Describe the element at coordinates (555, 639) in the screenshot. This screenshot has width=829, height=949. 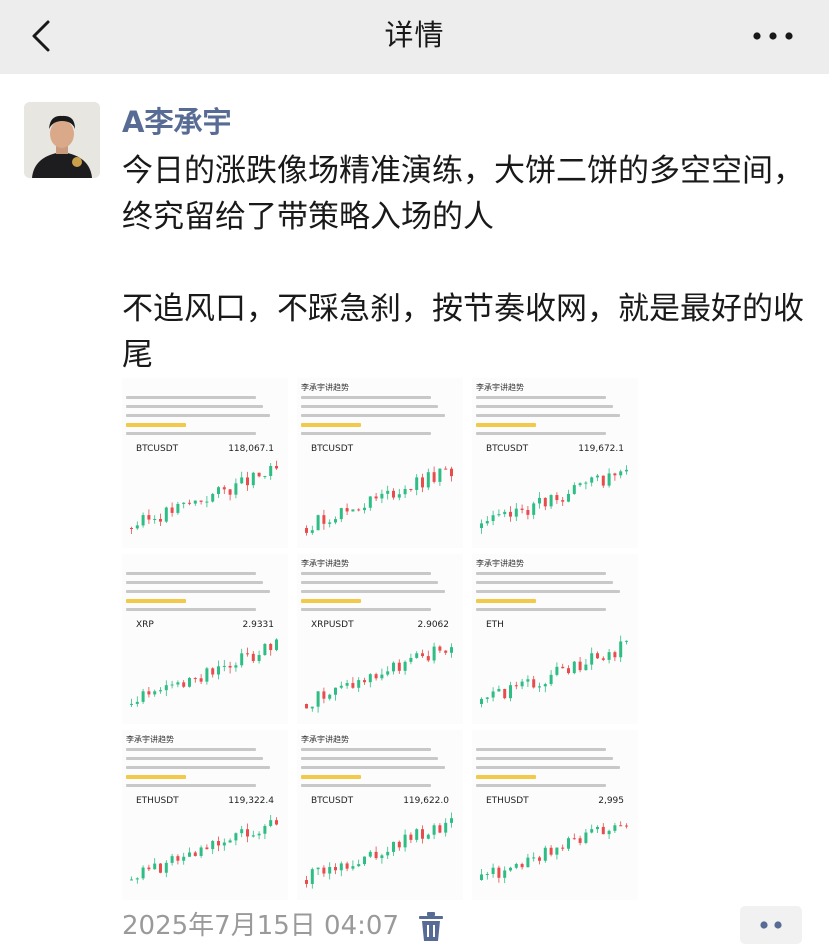
I see `image-thumbnail: 李承宇讲趋势 ETH` at that location.